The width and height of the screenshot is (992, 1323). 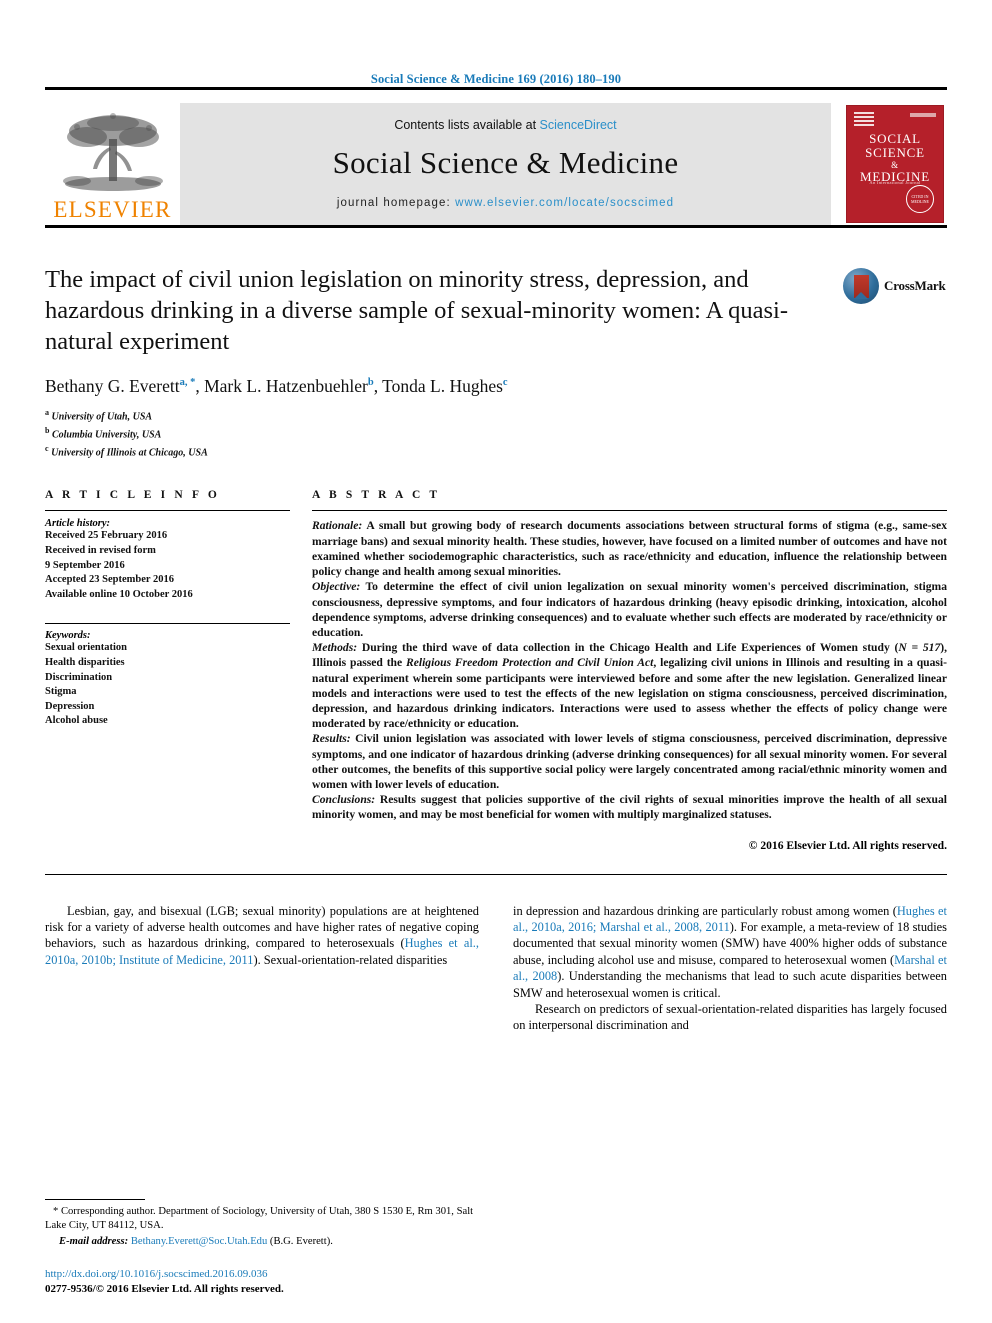 What do you see at coordinates (505, 383) in the screenshot?
I see `author-marks-3: c` at bounding box center [505, 383].